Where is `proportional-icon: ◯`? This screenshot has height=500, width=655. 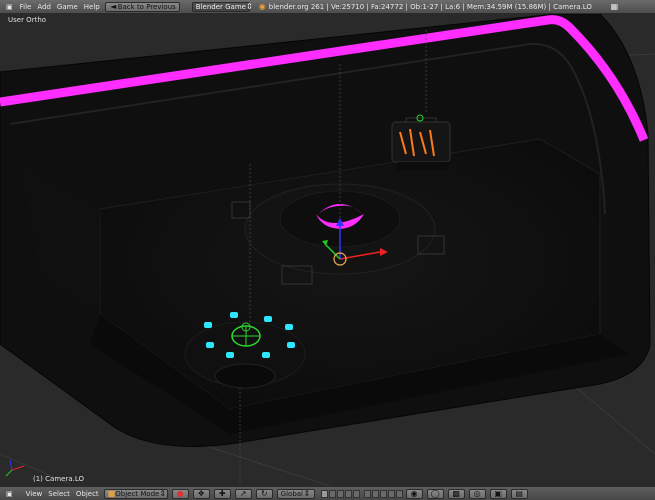 proportional-icon: ◯ is located at coordinates (435, 493).